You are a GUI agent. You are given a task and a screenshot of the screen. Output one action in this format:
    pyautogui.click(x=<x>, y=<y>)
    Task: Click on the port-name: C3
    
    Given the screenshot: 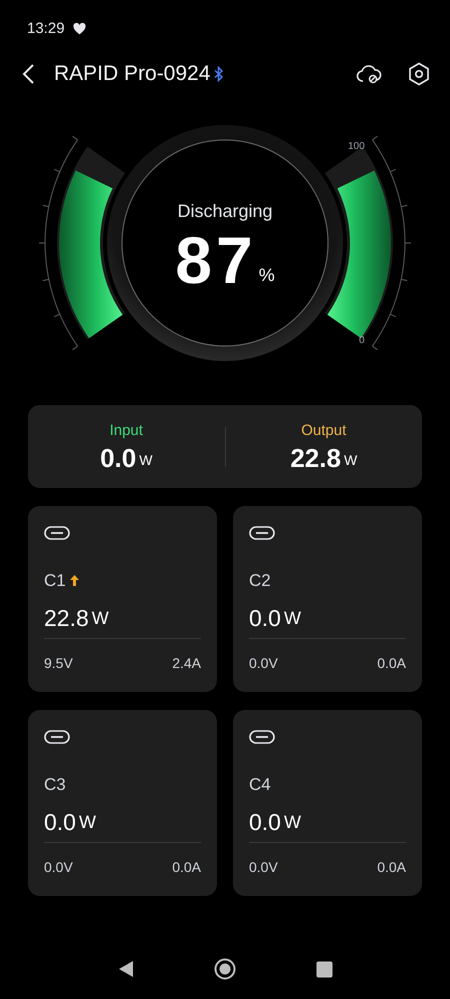 What is the action you would take?
    pyautogui.click(x=55, y=785)
    